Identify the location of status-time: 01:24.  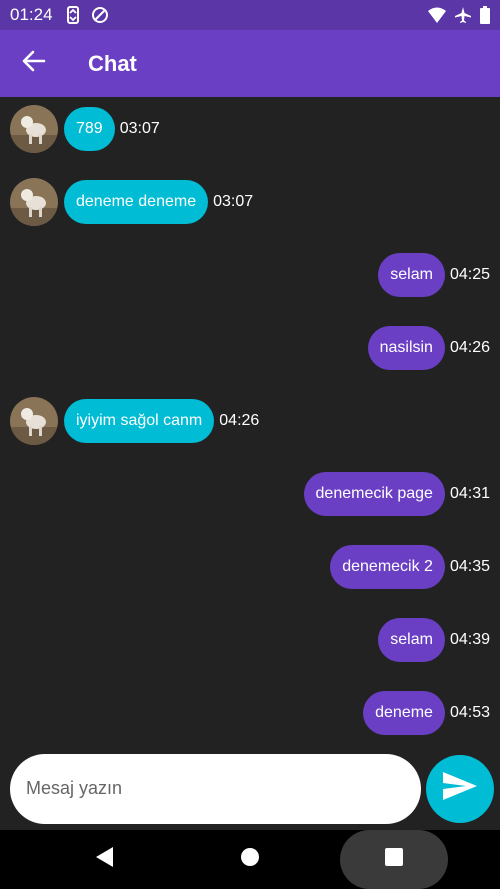
(31, 14).